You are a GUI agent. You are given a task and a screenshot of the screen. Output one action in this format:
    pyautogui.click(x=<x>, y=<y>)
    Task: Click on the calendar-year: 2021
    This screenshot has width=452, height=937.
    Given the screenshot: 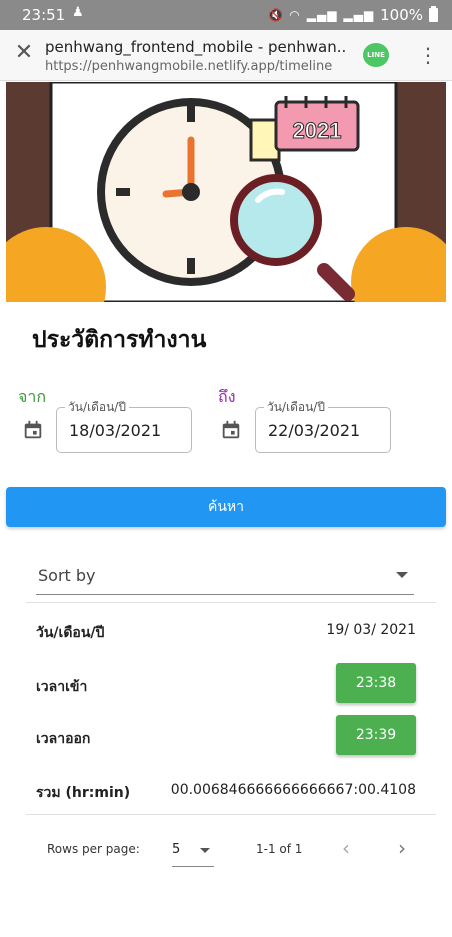 What is the action you would take?
    pyautogui.click(x=317, y=130)
    